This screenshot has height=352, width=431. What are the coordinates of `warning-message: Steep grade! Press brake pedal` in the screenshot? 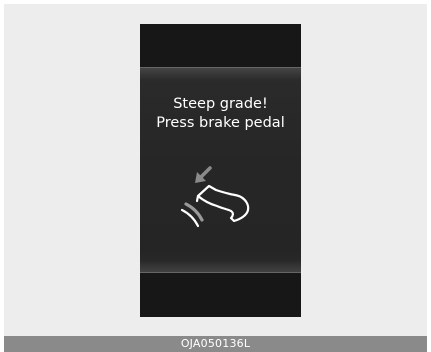 It's located at (220, 114).